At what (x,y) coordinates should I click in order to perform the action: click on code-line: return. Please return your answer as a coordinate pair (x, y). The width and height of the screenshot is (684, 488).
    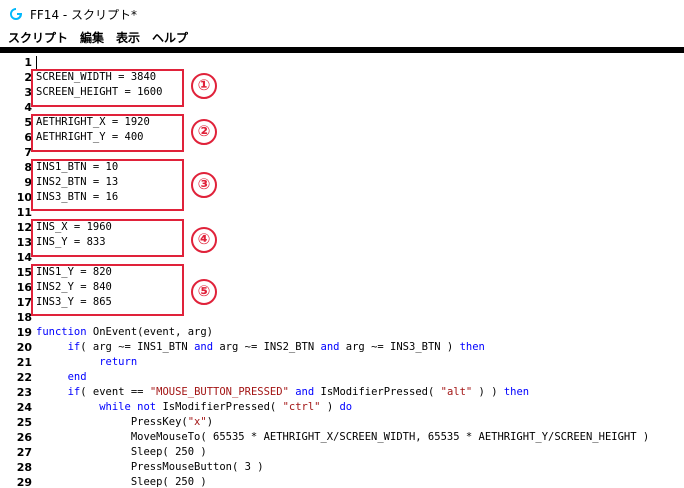
    Looking at the image, I should click on (86, 362).